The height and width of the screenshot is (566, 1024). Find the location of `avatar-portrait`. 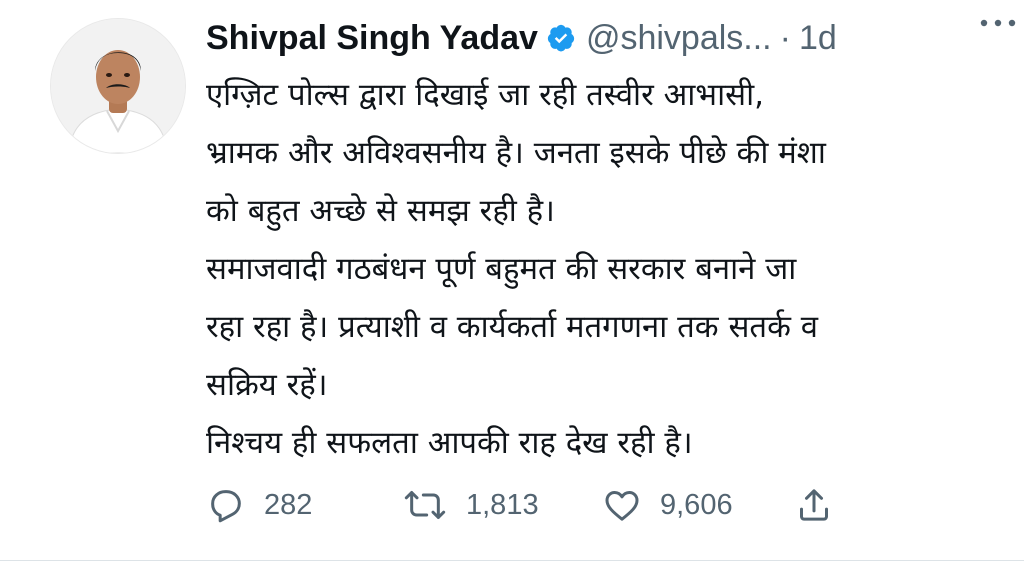

avatar-portrait is located at coordinates (118, 86).